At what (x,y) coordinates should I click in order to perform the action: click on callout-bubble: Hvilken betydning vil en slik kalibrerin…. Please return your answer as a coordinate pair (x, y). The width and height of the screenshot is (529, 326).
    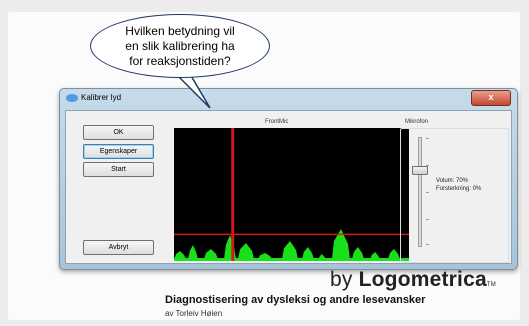
    Looking at the image, I should click on (180, 46).